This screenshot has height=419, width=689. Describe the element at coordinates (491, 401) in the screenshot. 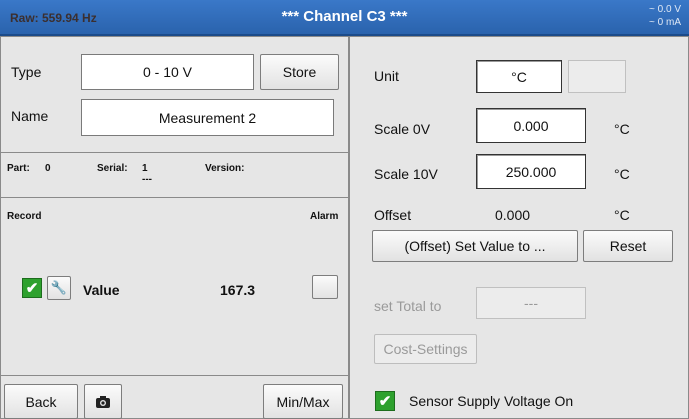

I see `sensor-supply-label: Sensor Supply Voltage On` at that location.